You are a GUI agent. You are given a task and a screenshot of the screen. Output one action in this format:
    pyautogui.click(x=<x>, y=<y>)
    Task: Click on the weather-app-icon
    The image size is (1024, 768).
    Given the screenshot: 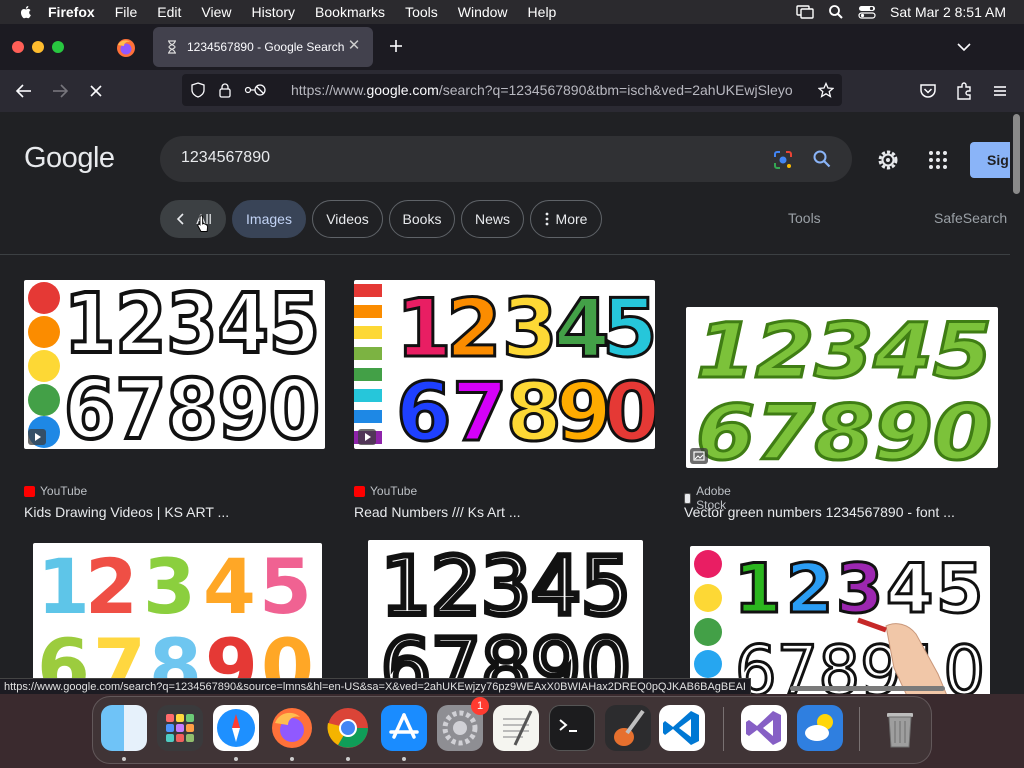 What is the action you would take?
    pyautogui.click(x=820, y=728)
    